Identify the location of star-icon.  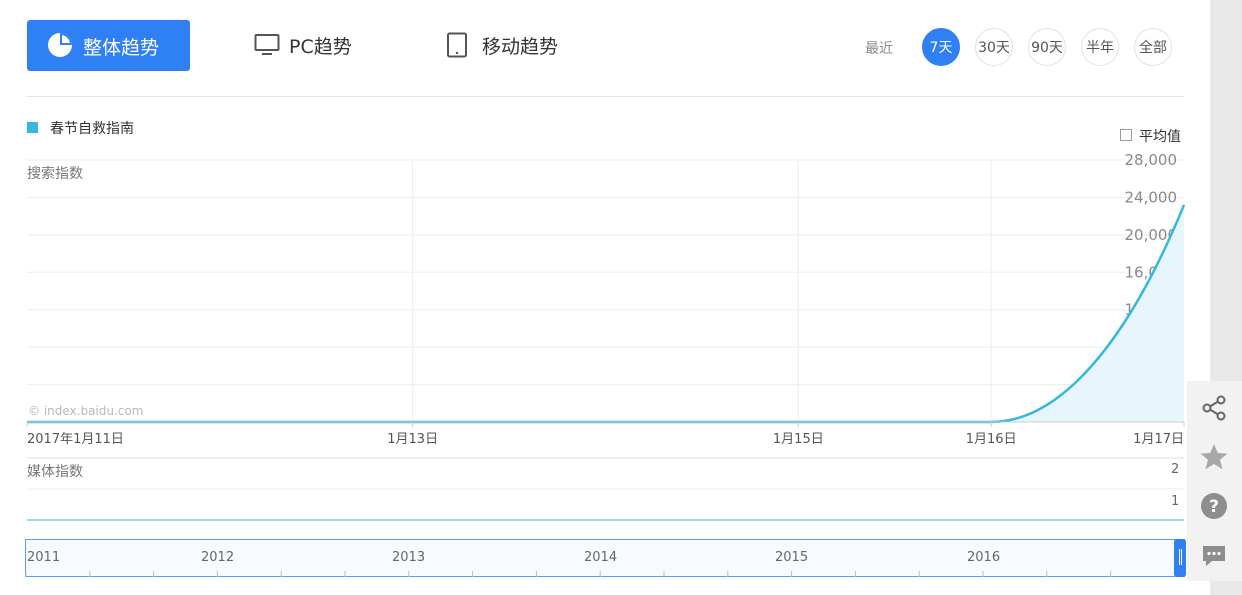
(1214, 457).